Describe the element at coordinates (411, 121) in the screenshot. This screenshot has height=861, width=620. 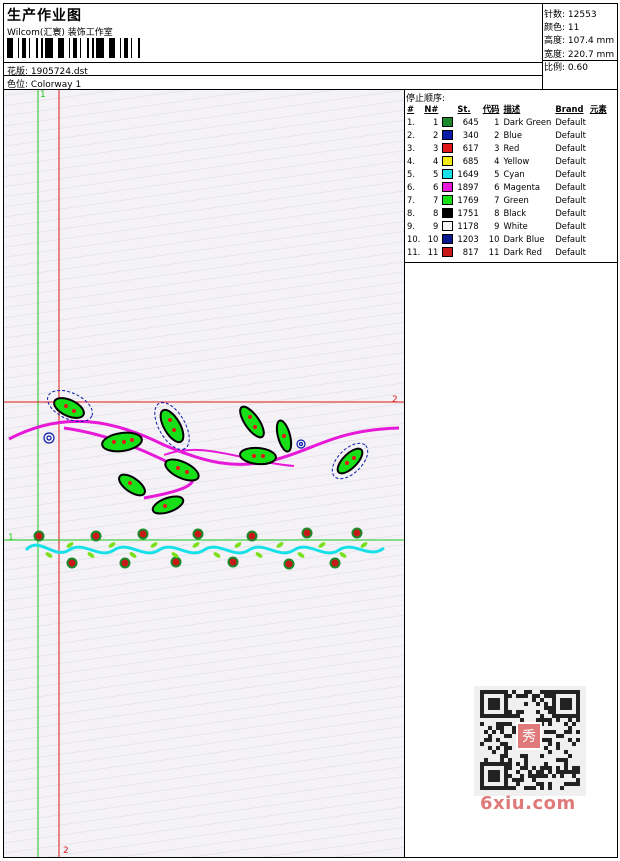
I see `row-index: 1.` at that location.